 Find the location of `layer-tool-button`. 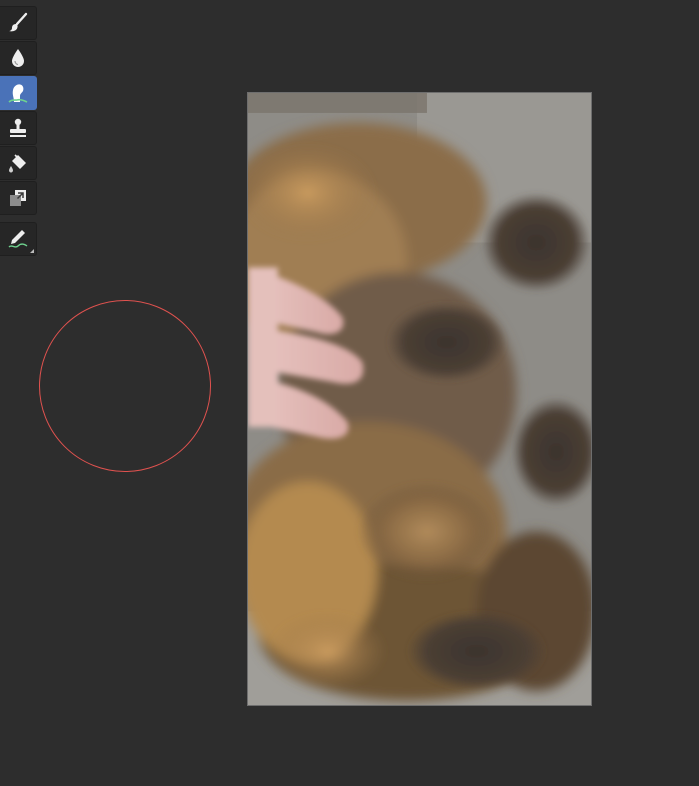

layer-tool-button is located at coordinates (18, 198).